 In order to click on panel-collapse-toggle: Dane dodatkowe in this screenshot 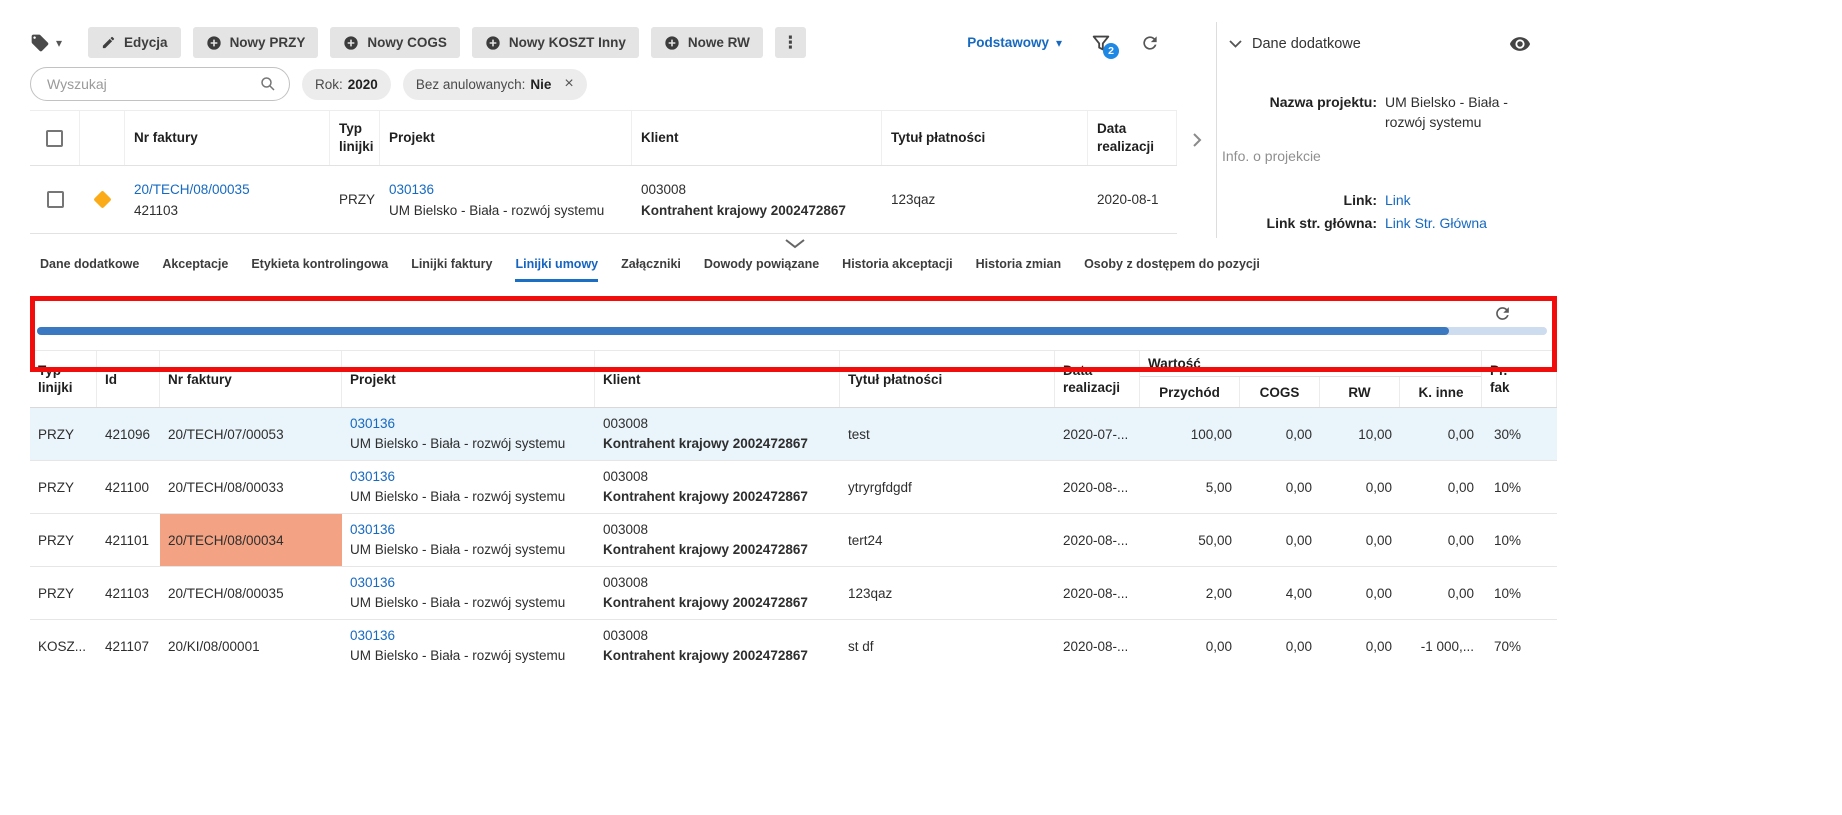, I will do `click(1295, 44)`.